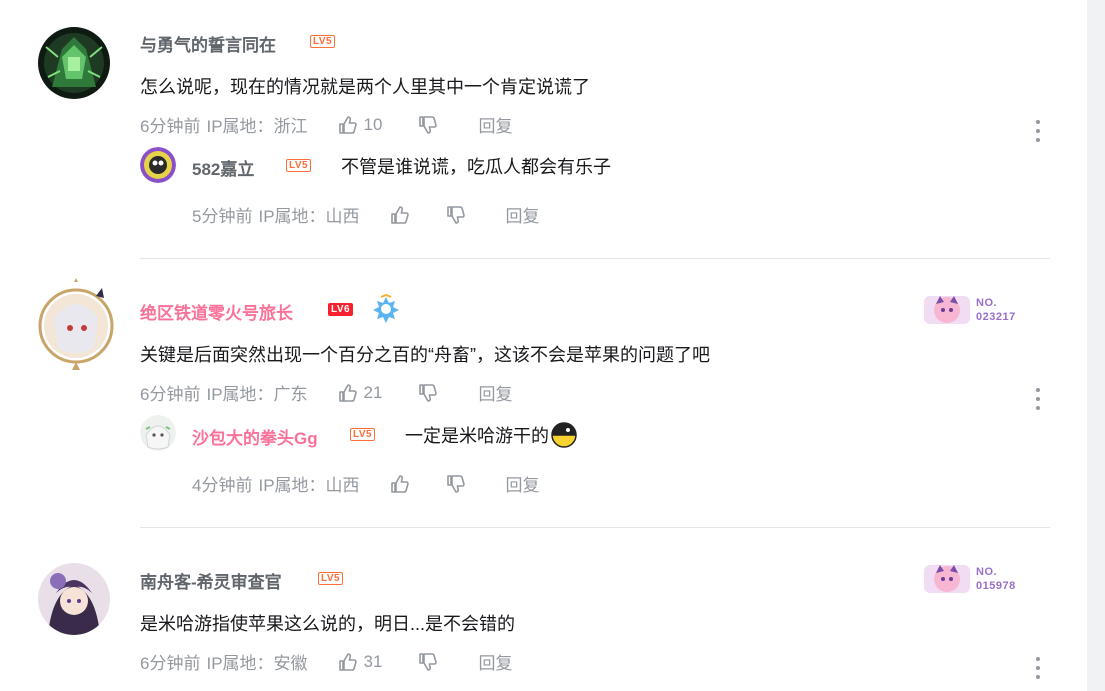 The width and height of the screenshot is (1105, 691). Describe the element at coordinates (564, 435) in the screenshot. I see `emoji-icon` at that location.